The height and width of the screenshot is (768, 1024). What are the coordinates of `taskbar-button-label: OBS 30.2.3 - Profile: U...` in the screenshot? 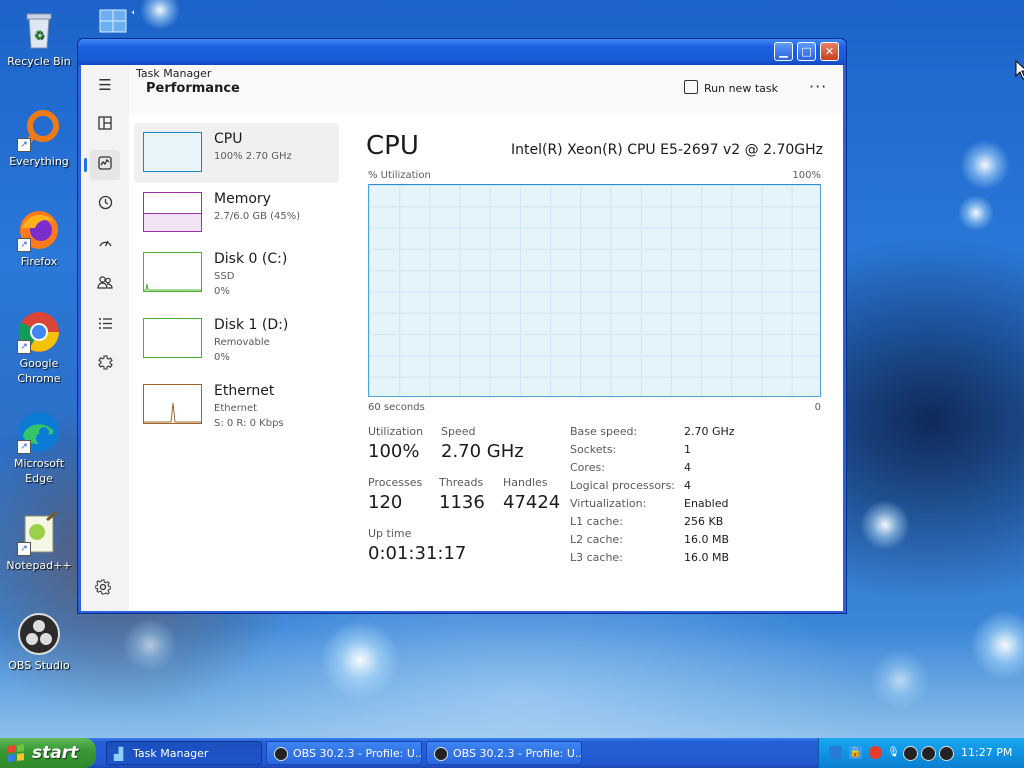 It's located at (357, 753).